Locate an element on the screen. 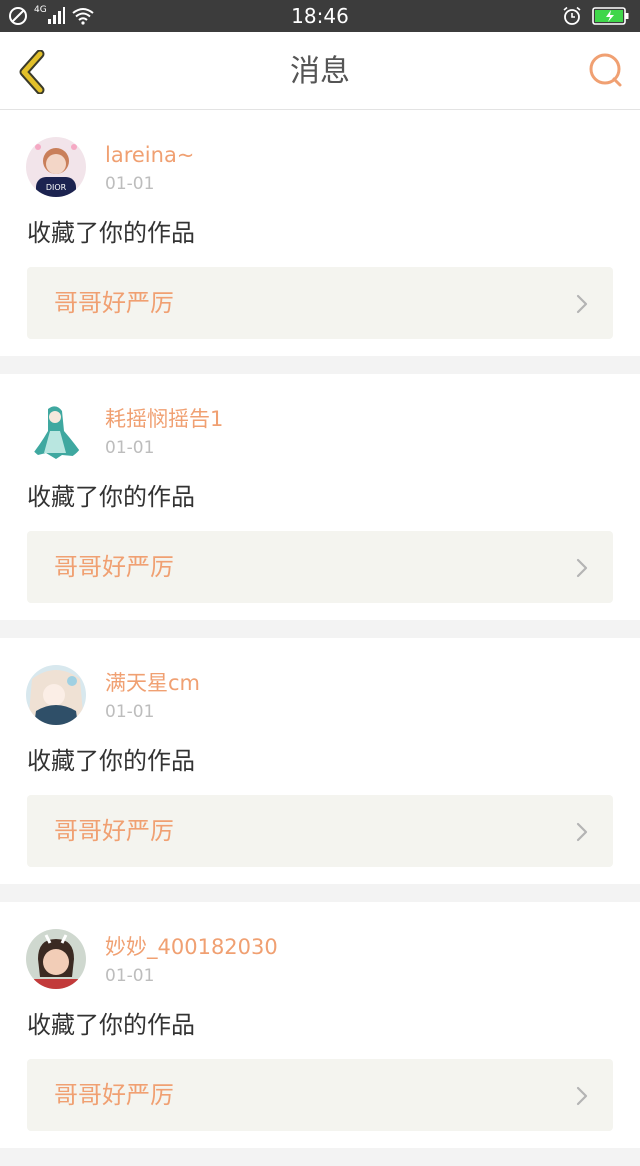  username: 耗摇悯摇告1 is located at coordinates (164, 419).